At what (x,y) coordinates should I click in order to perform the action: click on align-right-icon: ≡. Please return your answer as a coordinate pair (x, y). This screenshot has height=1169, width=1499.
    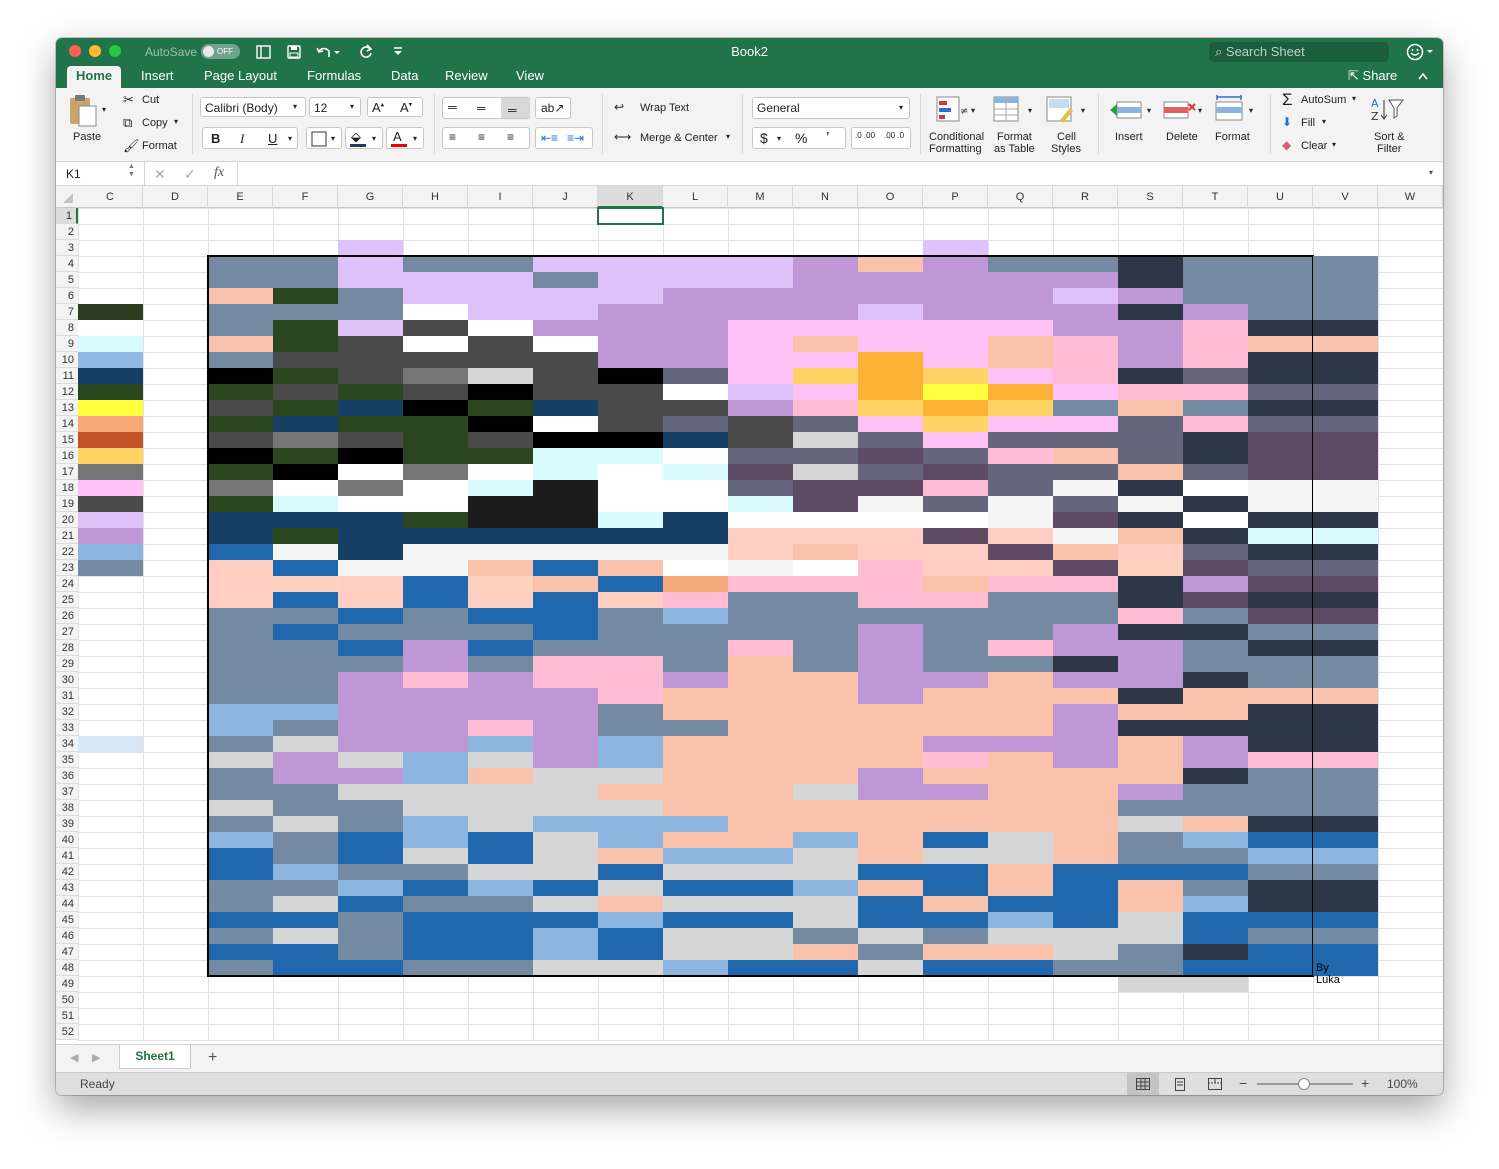
    Looking at the image, I should click on (510, 137).